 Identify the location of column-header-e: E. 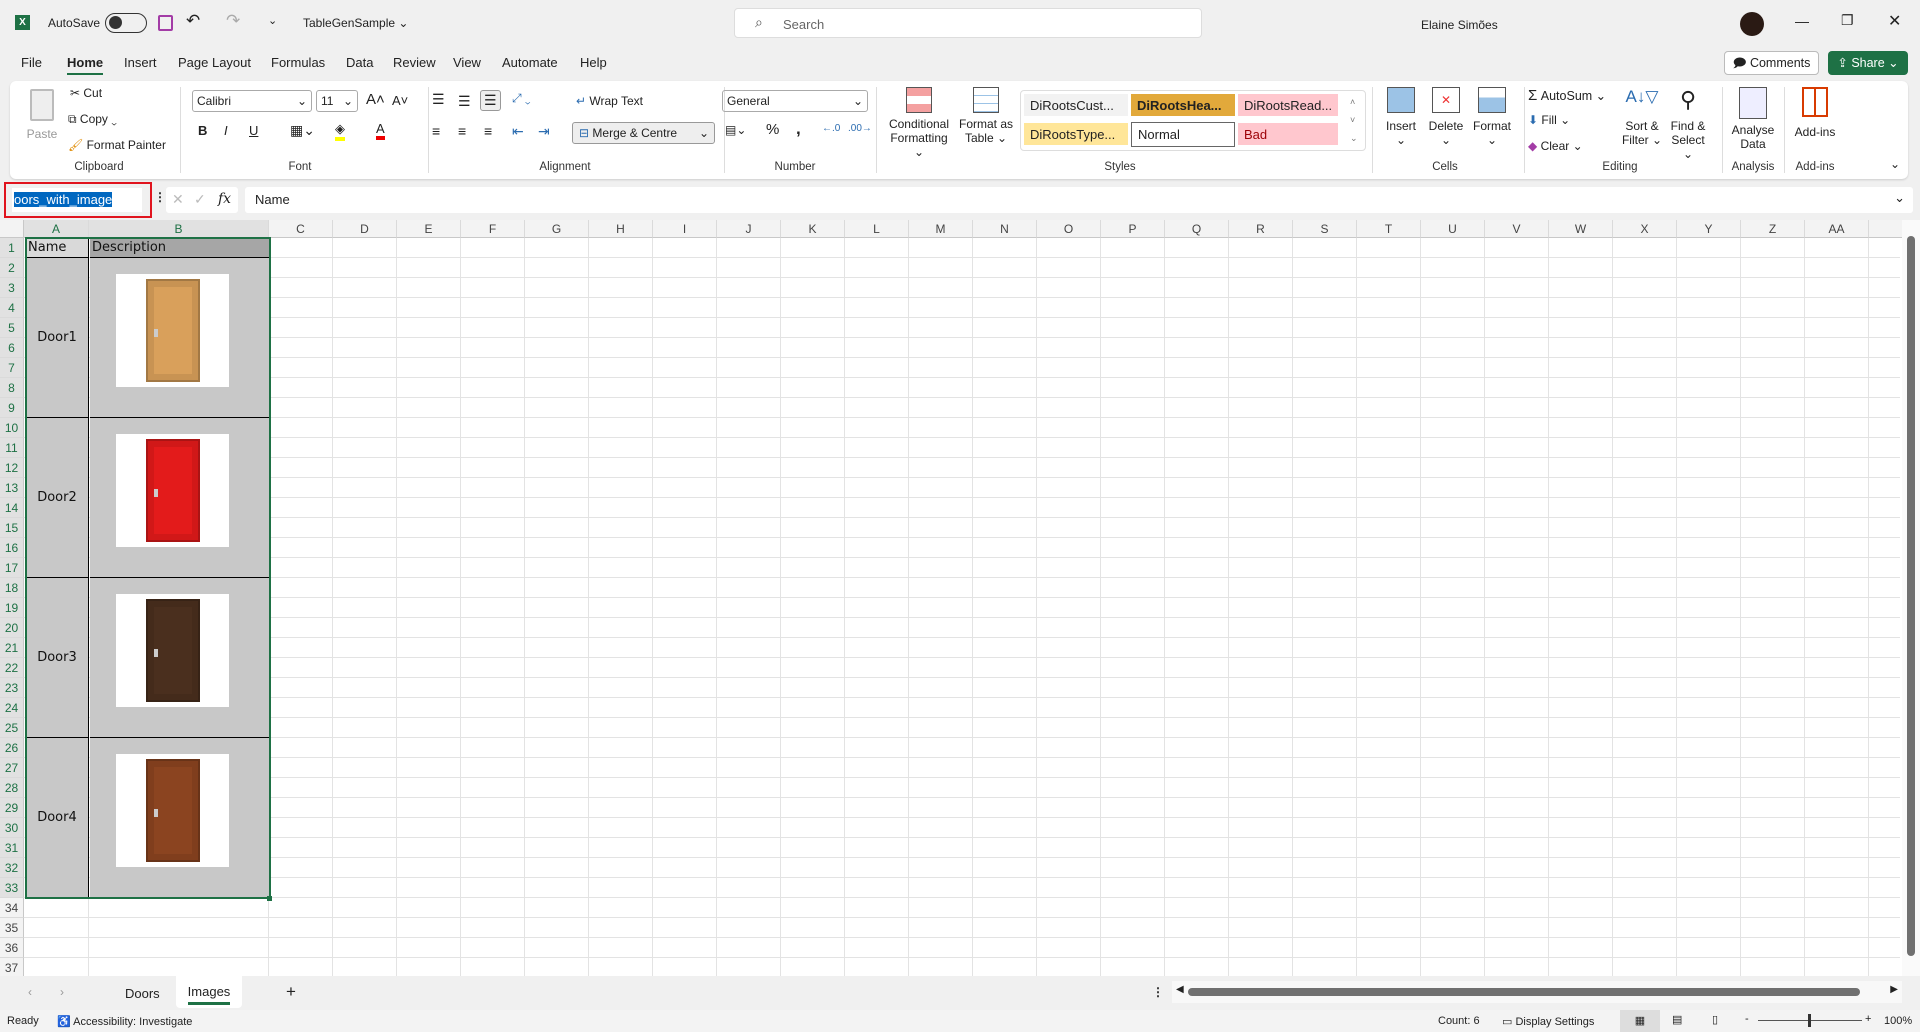
(429, 229).